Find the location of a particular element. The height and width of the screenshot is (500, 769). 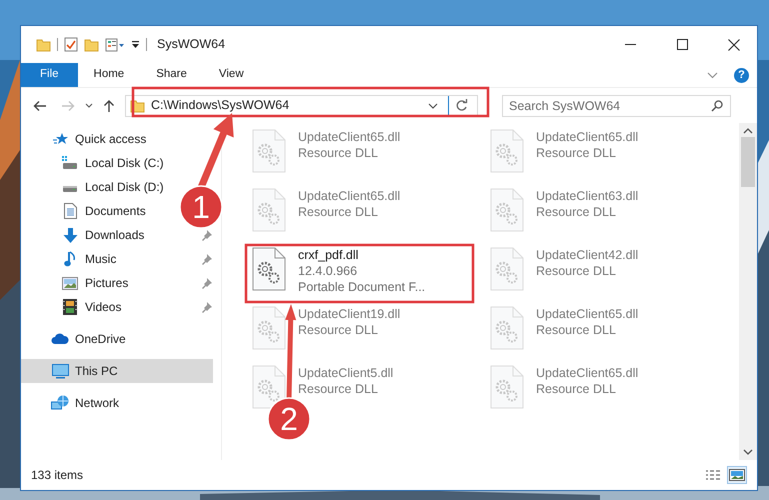

nav-item: Downloads is located at coordinates (85, 235).